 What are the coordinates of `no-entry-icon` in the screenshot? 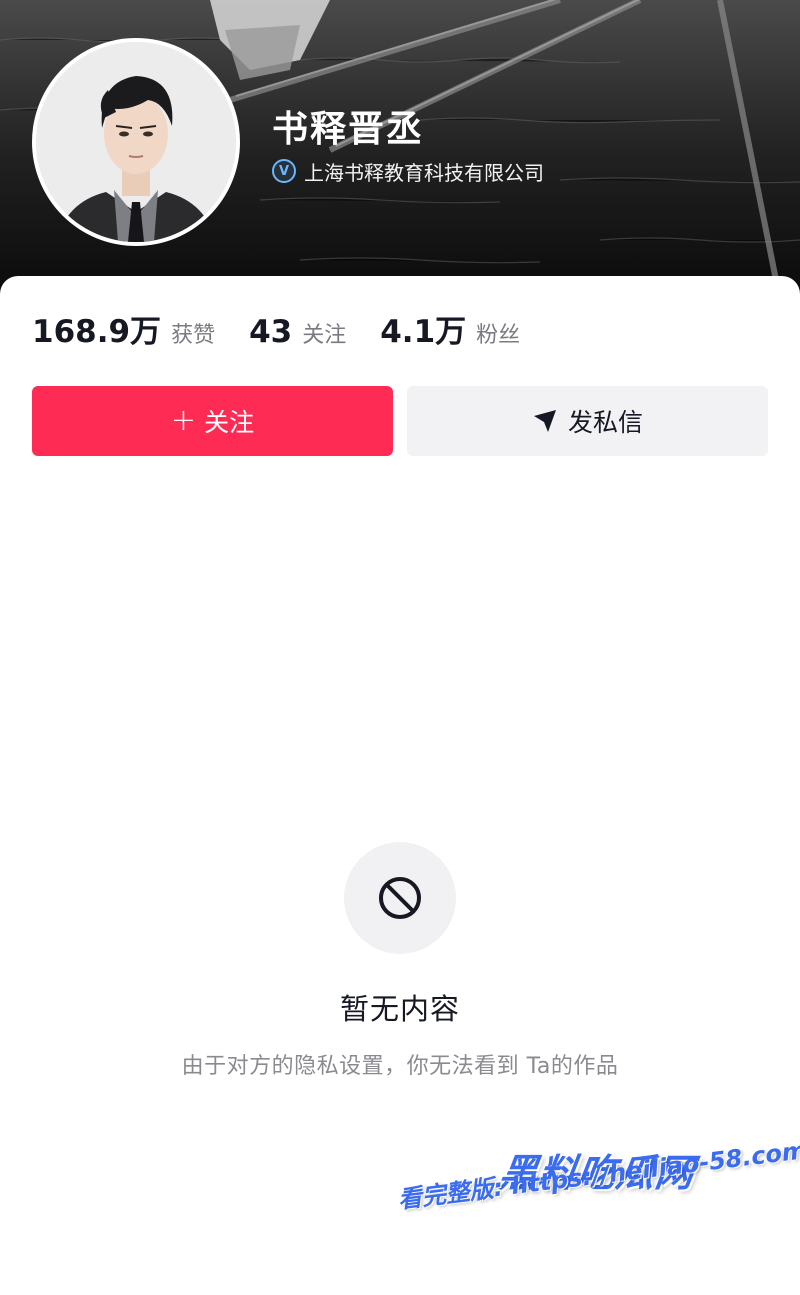 It's located at (400, 898).